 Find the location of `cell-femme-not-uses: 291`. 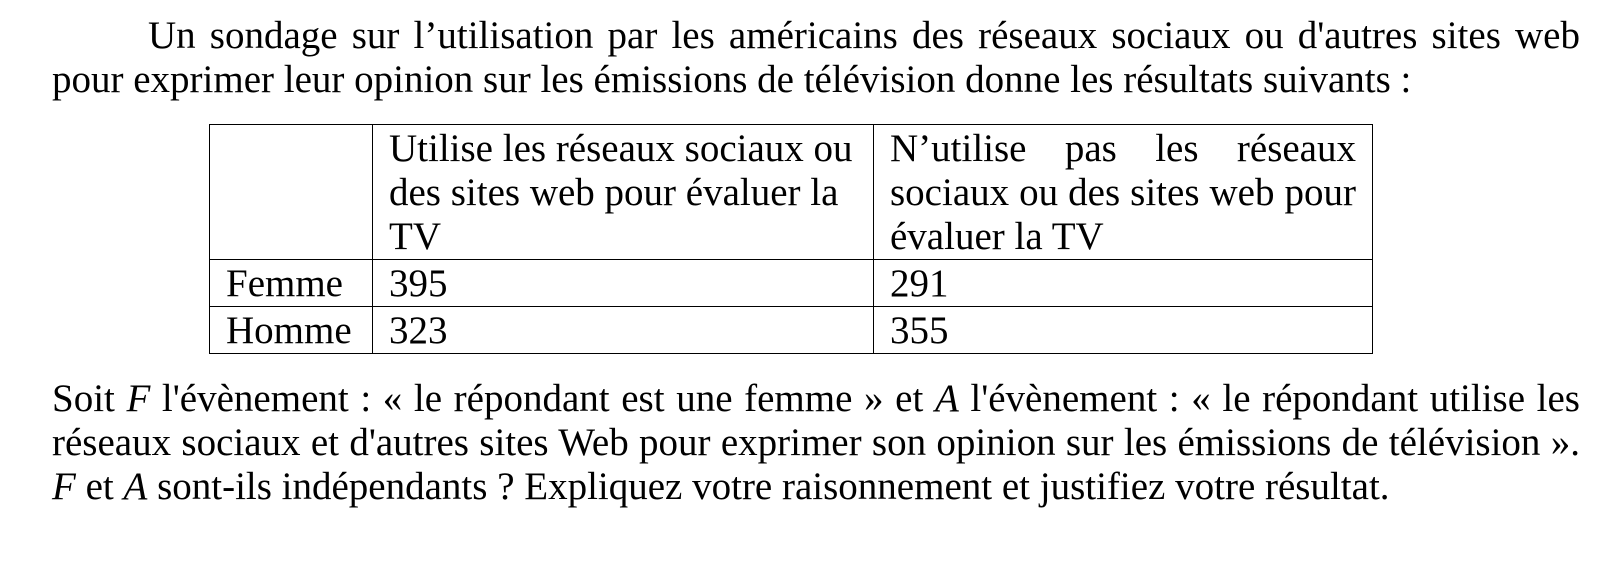

cell-femme-not-uses: 291 is located at coordinates (1123, 283).